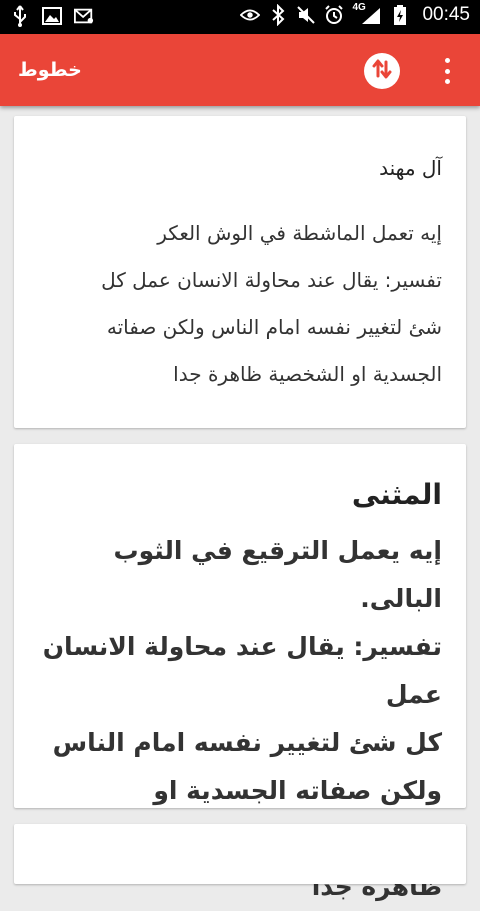  I want to click on battery-charging-icon, so click(400, 15).